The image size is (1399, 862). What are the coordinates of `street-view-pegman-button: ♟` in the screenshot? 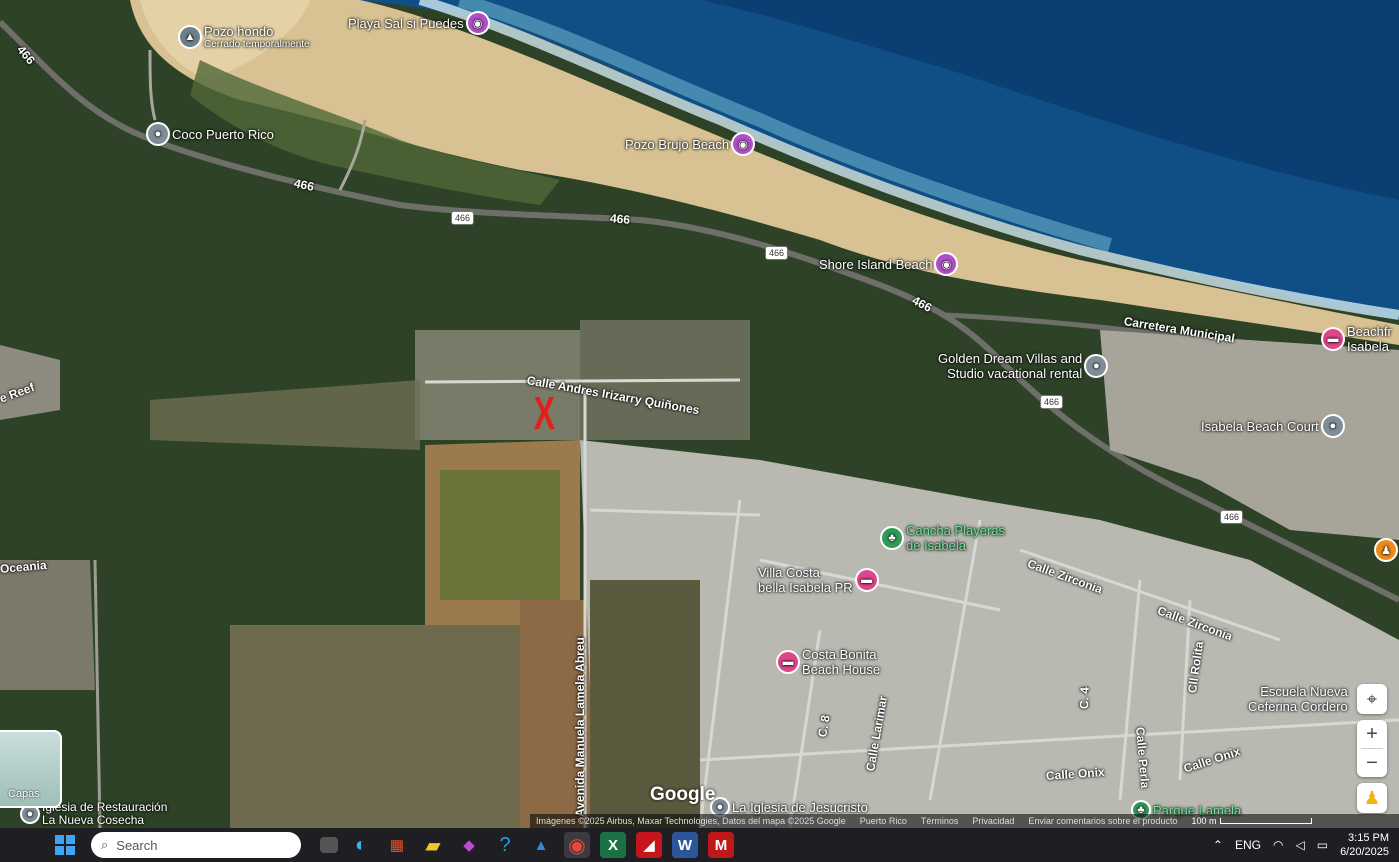 It's located at (1372, 798).